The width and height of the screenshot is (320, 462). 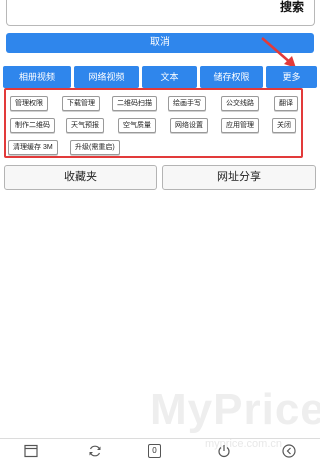 I want to click on tab-bar: 相册视频 网络视频 文本 储存权限 更多, so click(x=160, y=77).